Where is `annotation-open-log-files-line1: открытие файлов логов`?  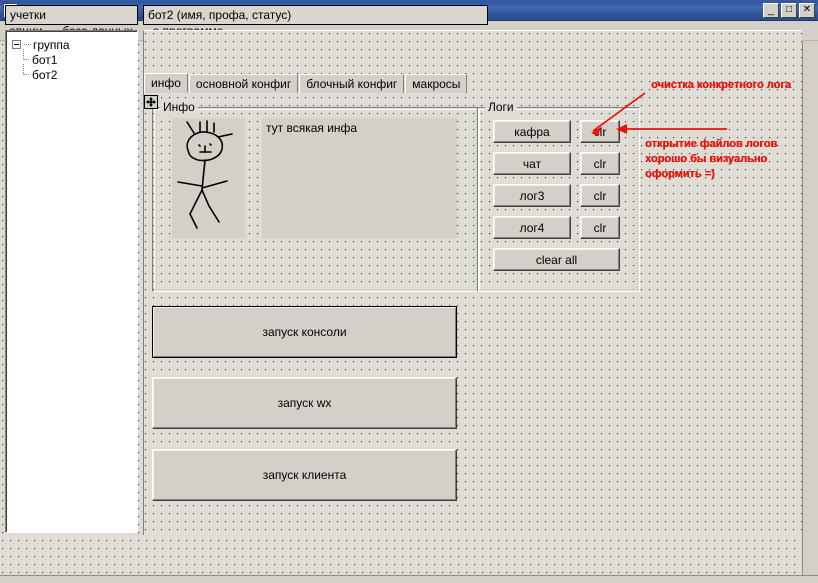
annotation-open-log-files-line1: открытие файлов логов is located at coordinates (711, 144).